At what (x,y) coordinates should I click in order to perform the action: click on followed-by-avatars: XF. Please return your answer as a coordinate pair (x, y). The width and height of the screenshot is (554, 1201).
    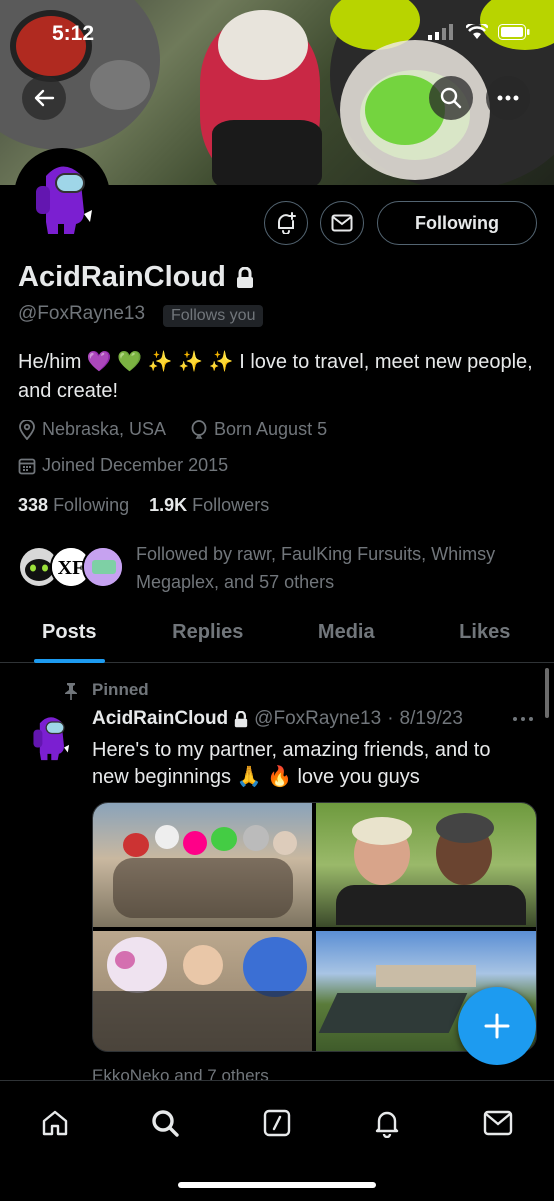
    Looking at the image, I should click on (73, 567).